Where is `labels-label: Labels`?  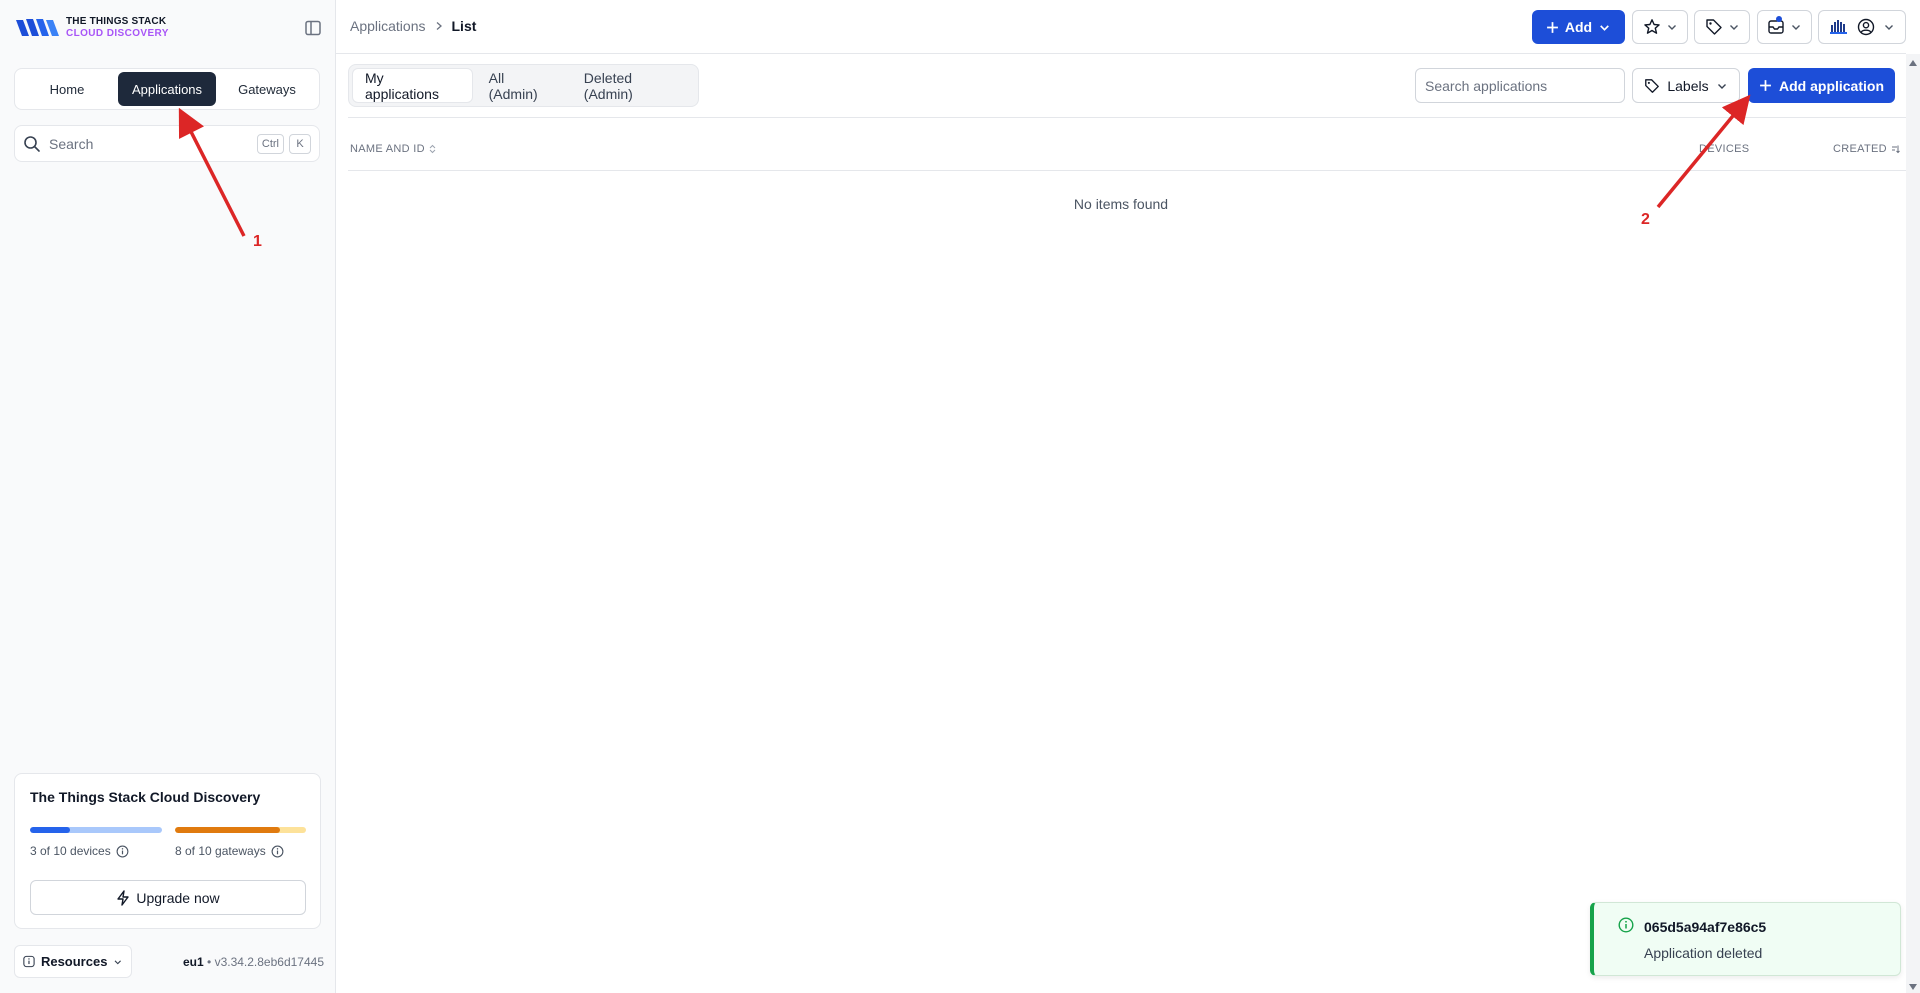
labels-label: Labels is located at coordinates (1688, 85).